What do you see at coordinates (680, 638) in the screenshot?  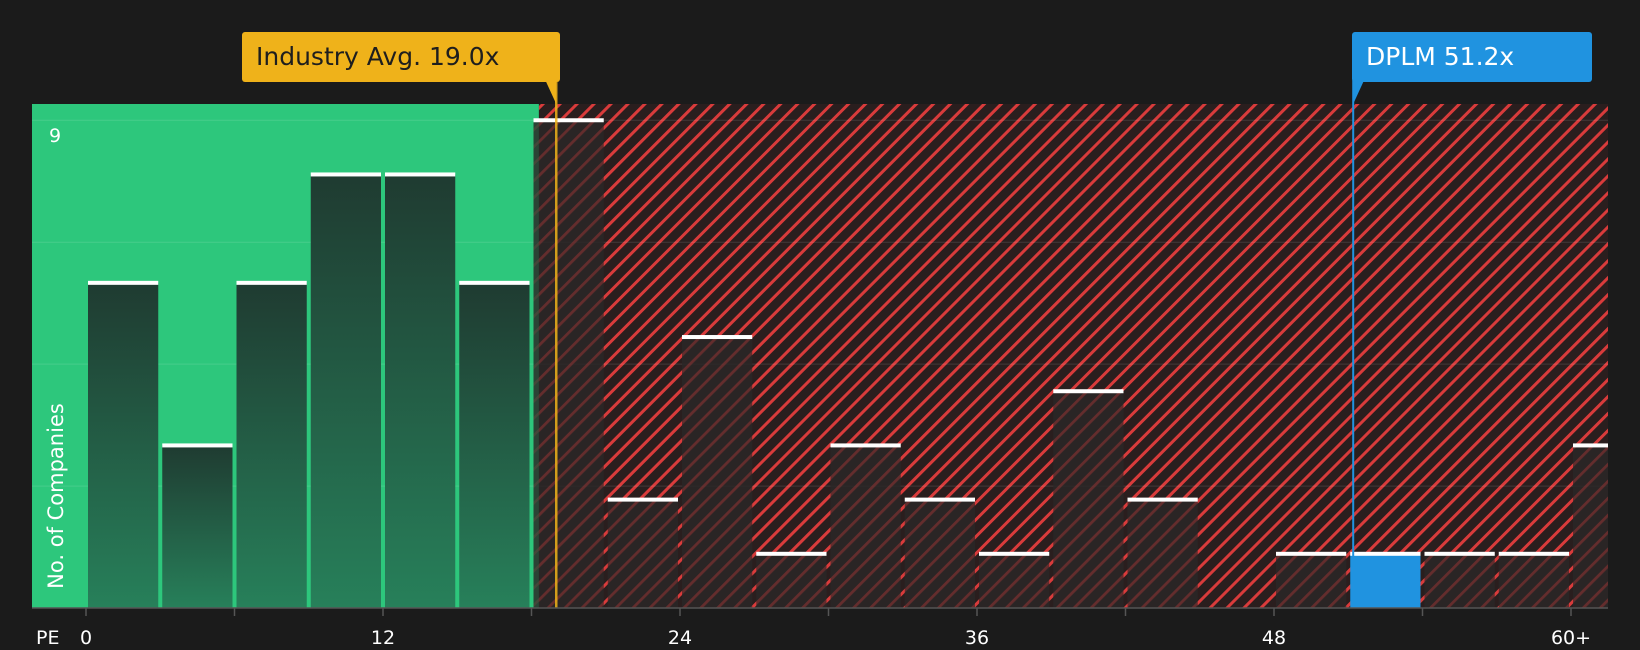 I see `x-tick-label: 24` at bounding box center [680, 638].